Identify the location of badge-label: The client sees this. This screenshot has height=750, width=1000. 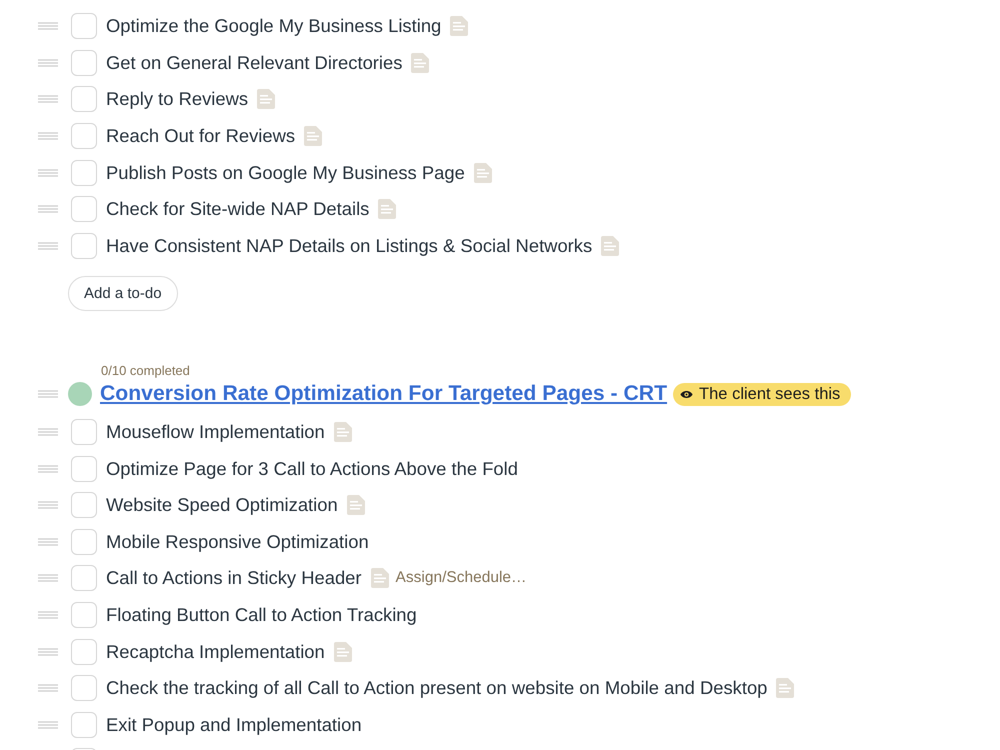
(769, 394).